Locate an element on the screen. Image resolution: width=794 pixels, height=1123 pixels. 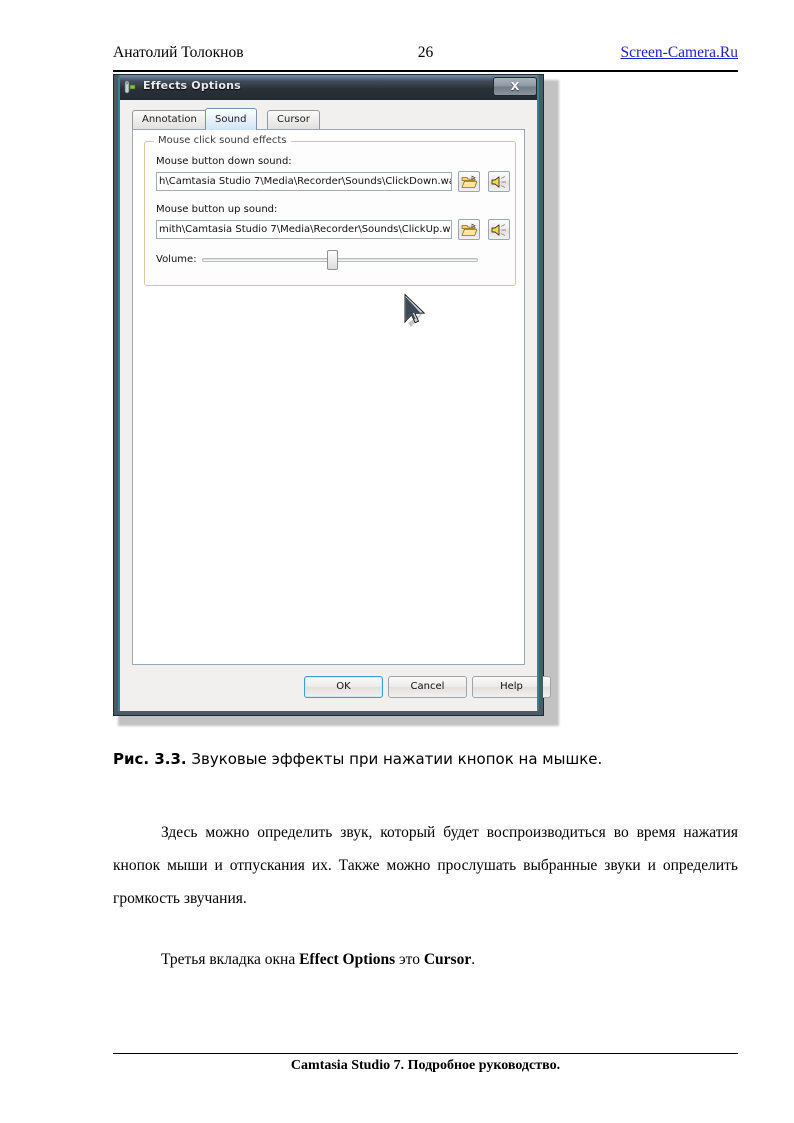
footer-divider is located at coordinates (425, 1053).